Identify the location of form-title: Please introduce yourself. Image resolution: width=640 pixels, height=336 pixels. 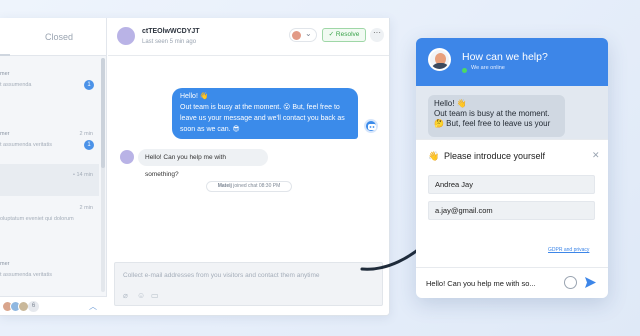
(495, 156).